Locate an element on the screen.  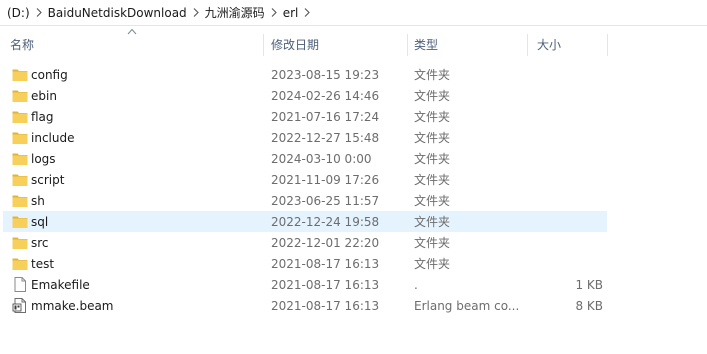
file-name: mmake.beam is located at coordinates (72, 305).